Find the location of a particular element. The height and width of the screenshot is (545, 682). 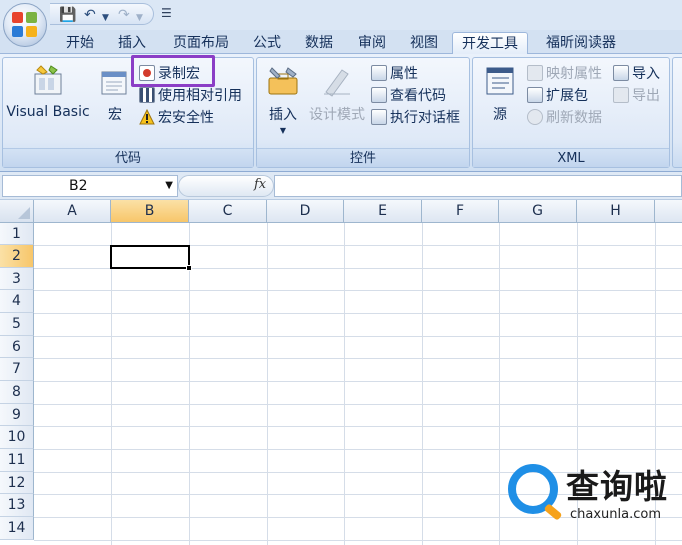

redo-dropdown-icon: ▼ is located at coordinates (139, 18).